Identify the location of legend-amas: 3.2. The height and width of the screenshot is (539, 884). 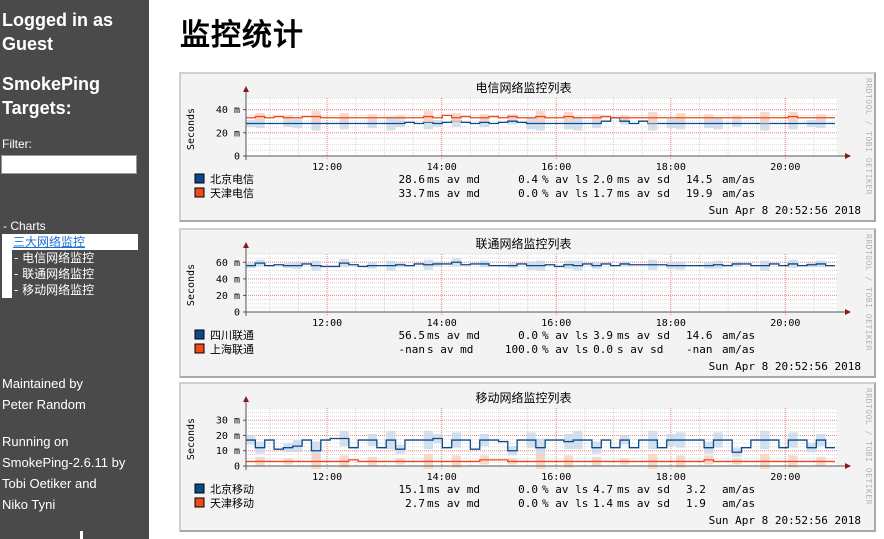
(696, 489).